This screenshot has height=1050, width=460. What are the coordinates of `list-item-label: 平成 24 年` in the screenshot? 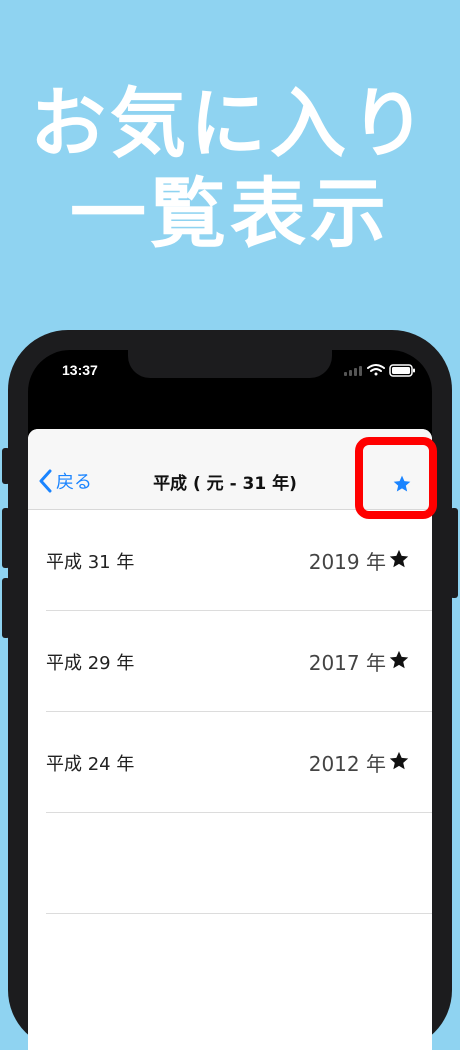 It's located at (90, 764).